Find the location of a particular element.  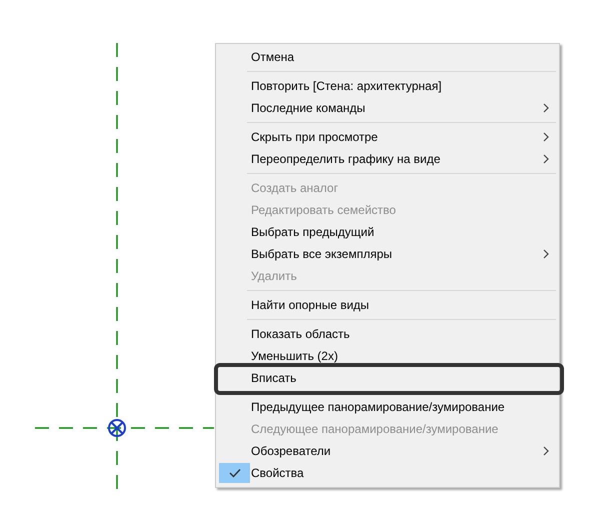

menu-item: Вписать is located at coordinates (388, 378).